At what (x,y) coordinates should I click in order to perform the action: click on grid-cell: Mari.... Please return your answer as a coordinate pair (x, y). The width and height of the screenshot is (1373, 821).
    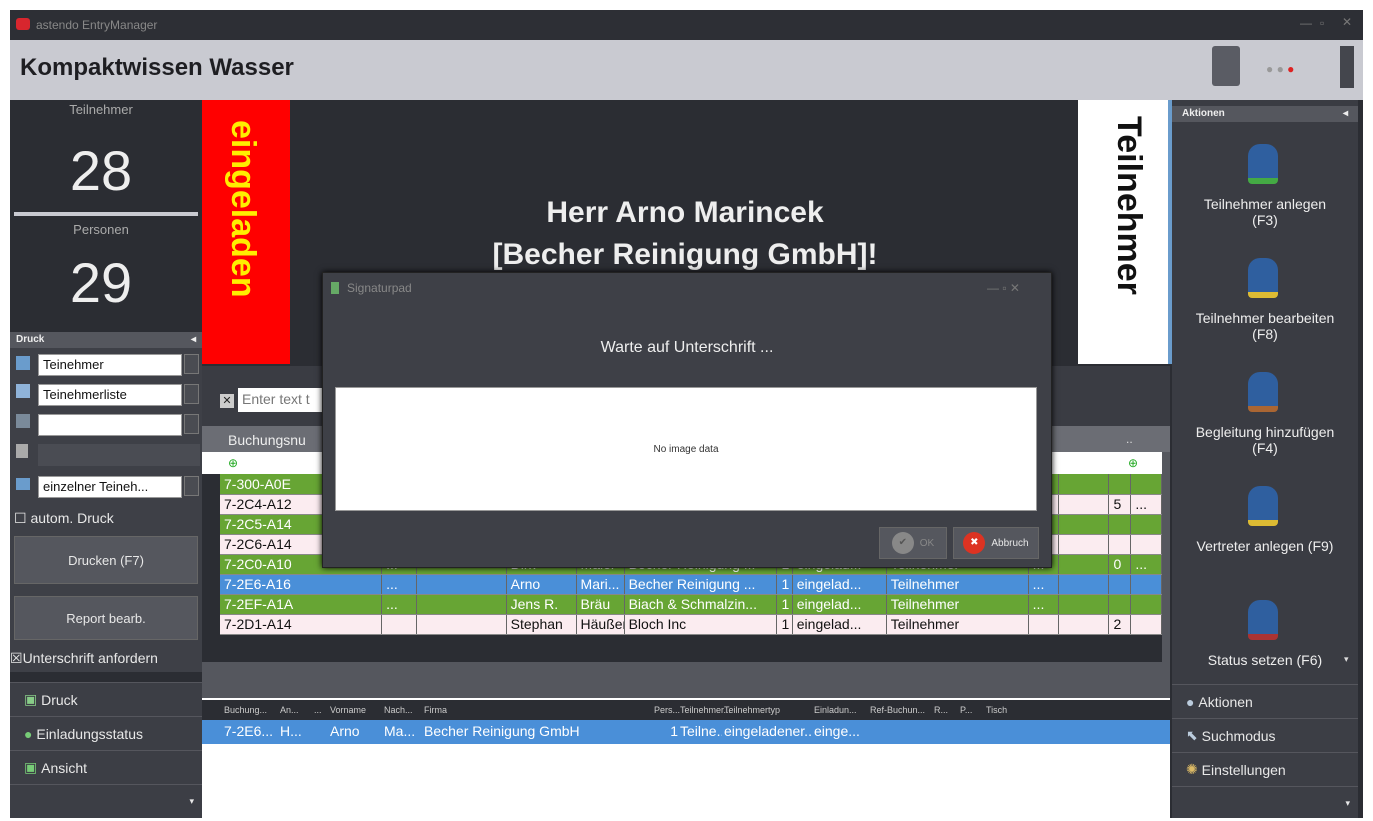
    Looking at the image, I should click on (600, 584).